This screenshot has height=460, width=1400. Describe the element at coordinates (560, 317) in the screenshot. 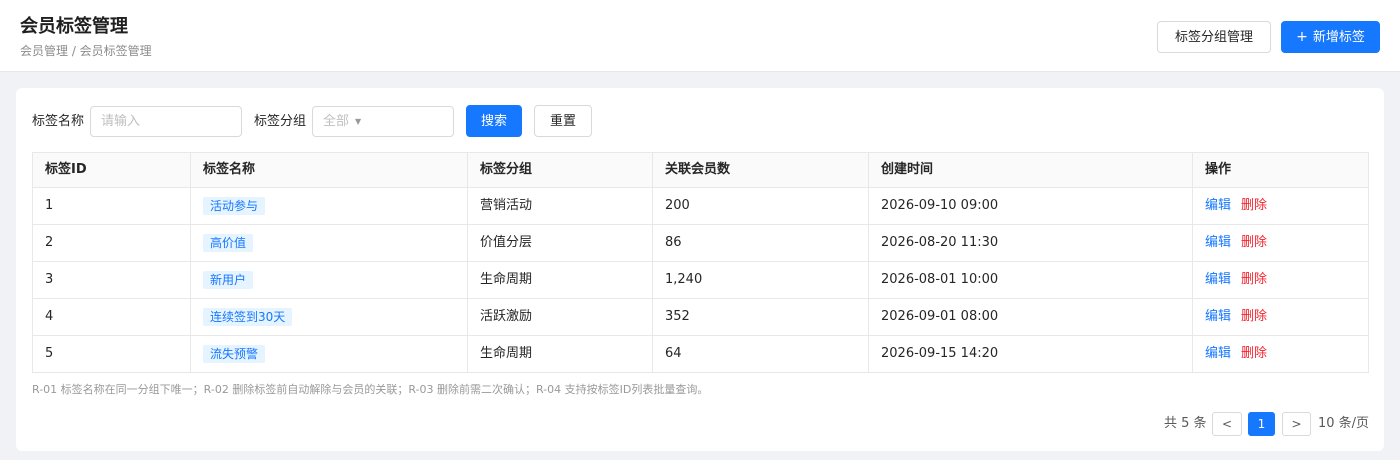

I see `cell-group: 活跃激励` at that location.